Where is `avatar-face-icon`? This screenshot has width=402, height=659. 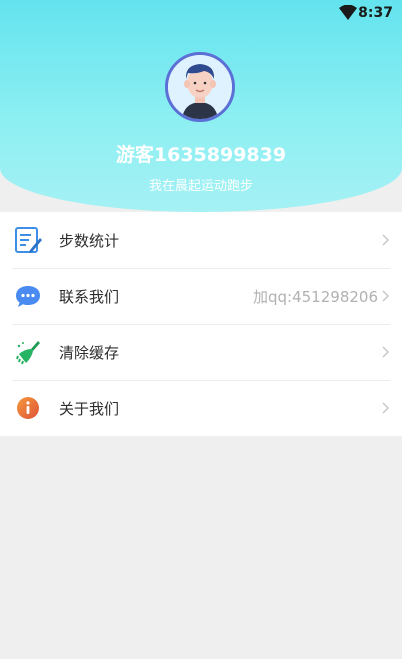
avatar-face-icon is located at coordinates (200, 87).